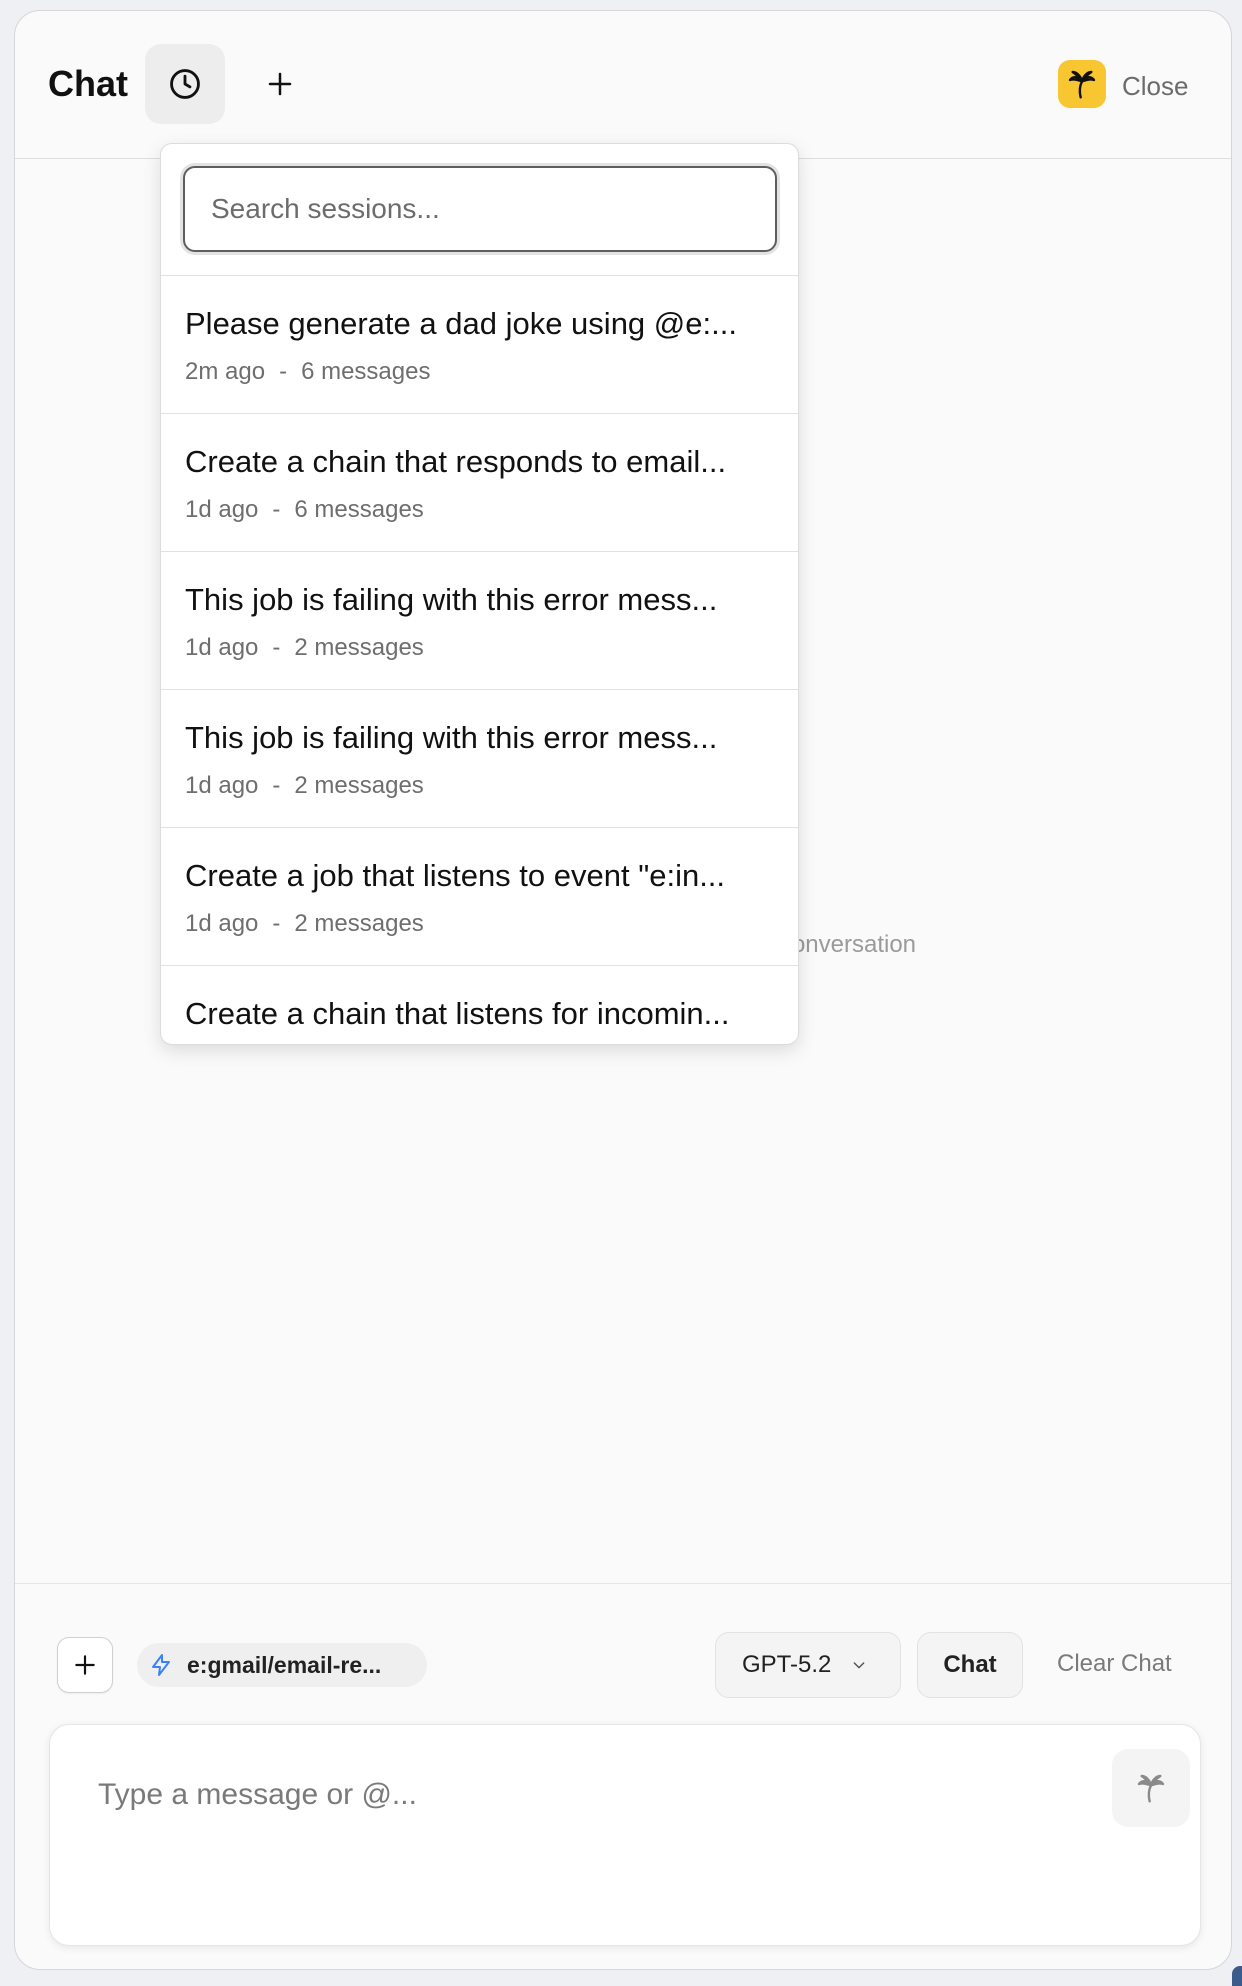 This screenshot has width=1242, height=1986. I want to click on model-select: GPT-5.2, so click(808, 1665).